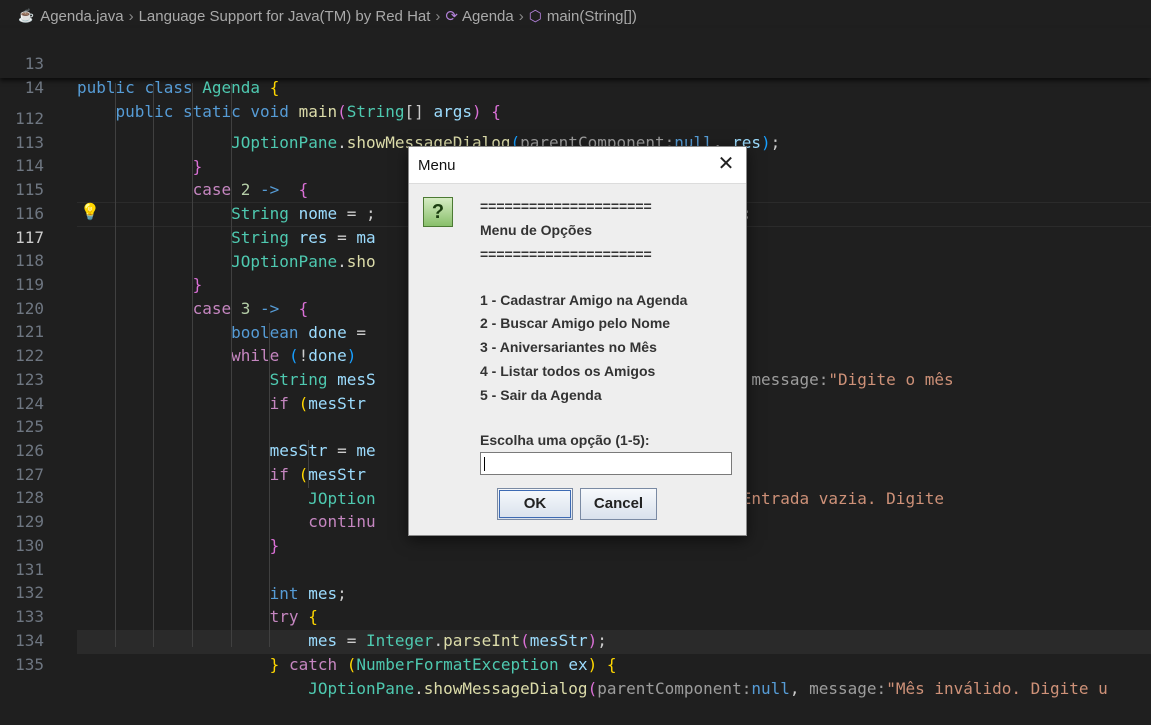 Image resolution: width=1151 pixels, height=725 pixels. I want to click on breadcrumb-label: Agenda, so click(488, 16).